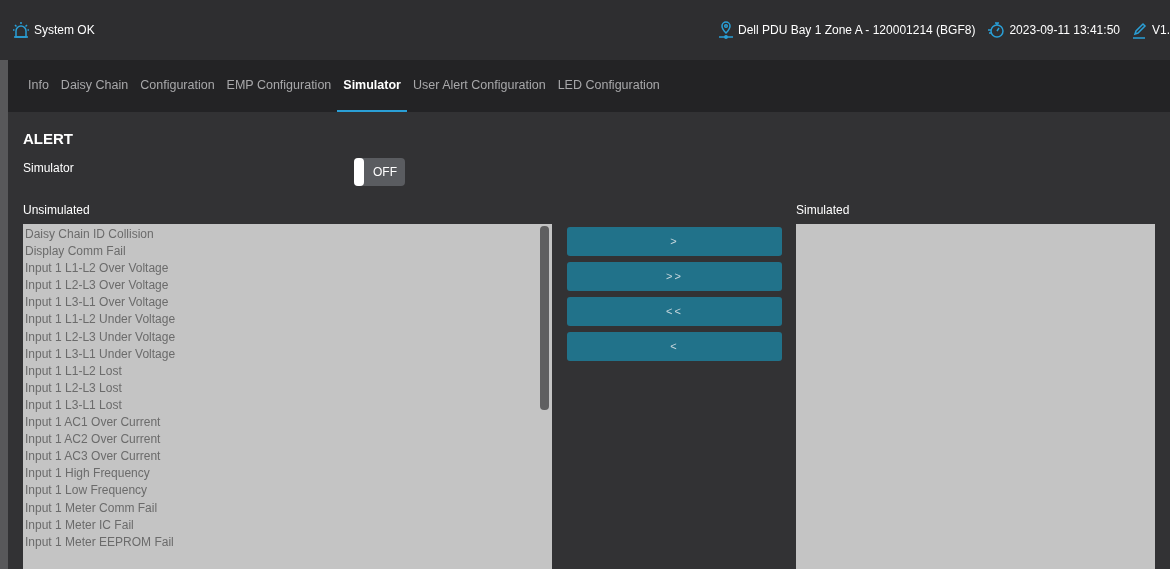 This screenshot has width=1170, height=569. I want to click on simulator-toggle: OFF, so click(379, 172).